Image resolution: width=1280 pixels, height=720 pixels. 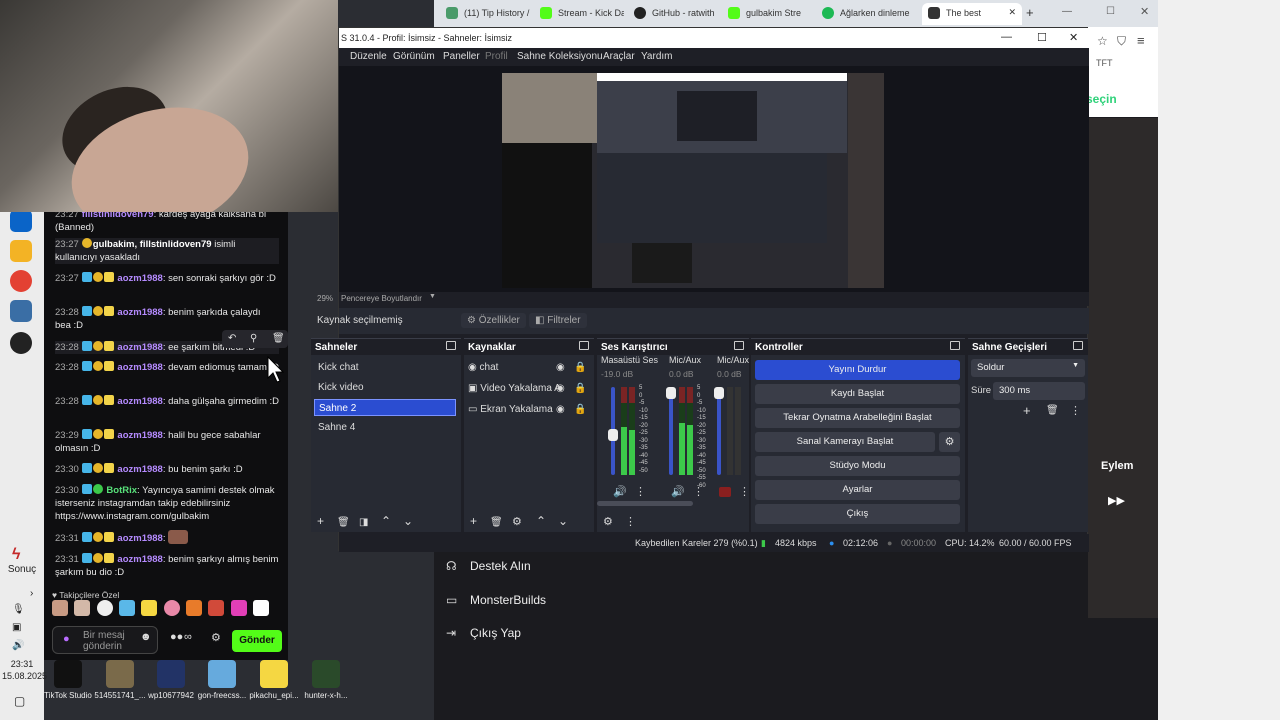 I want to click on kick-points-icon: ●●, so click(x=176, y=637).